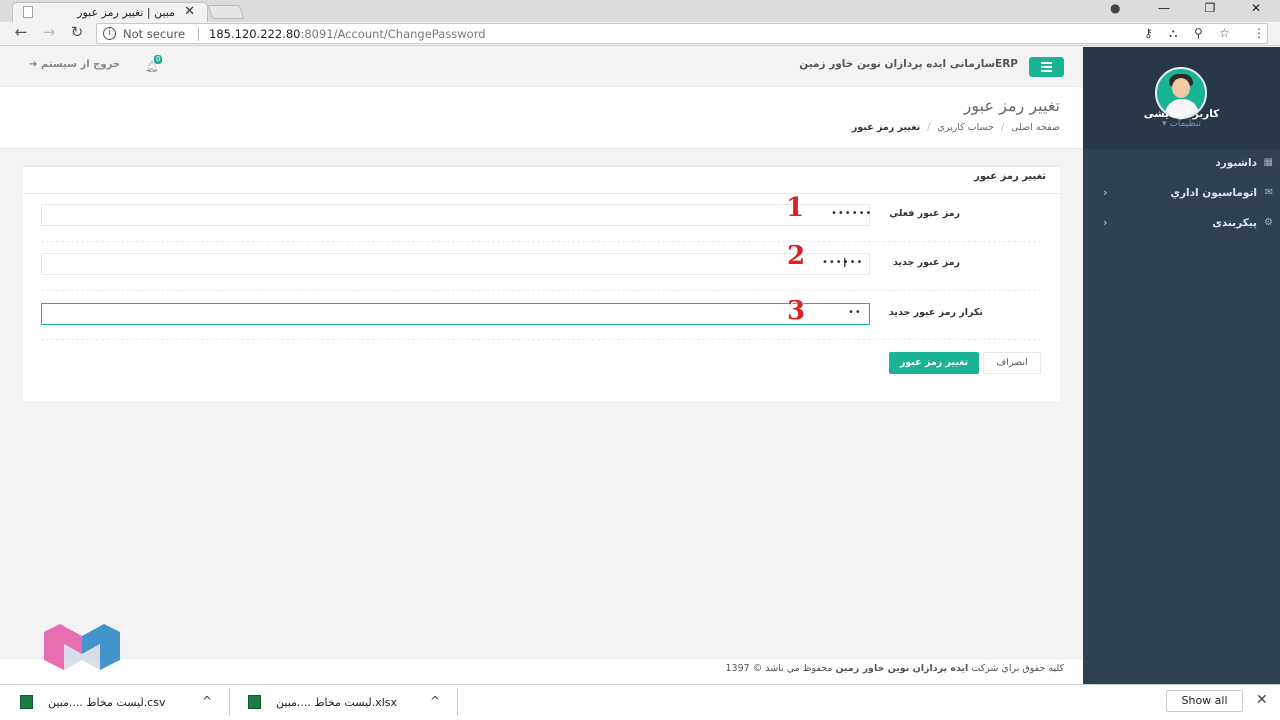 This screenshot has height=720, width=1280. I want to click on breadcrumb: صفحه اصلی / حساب کاربري / تغيير رمز عبور, so click(830, 127).